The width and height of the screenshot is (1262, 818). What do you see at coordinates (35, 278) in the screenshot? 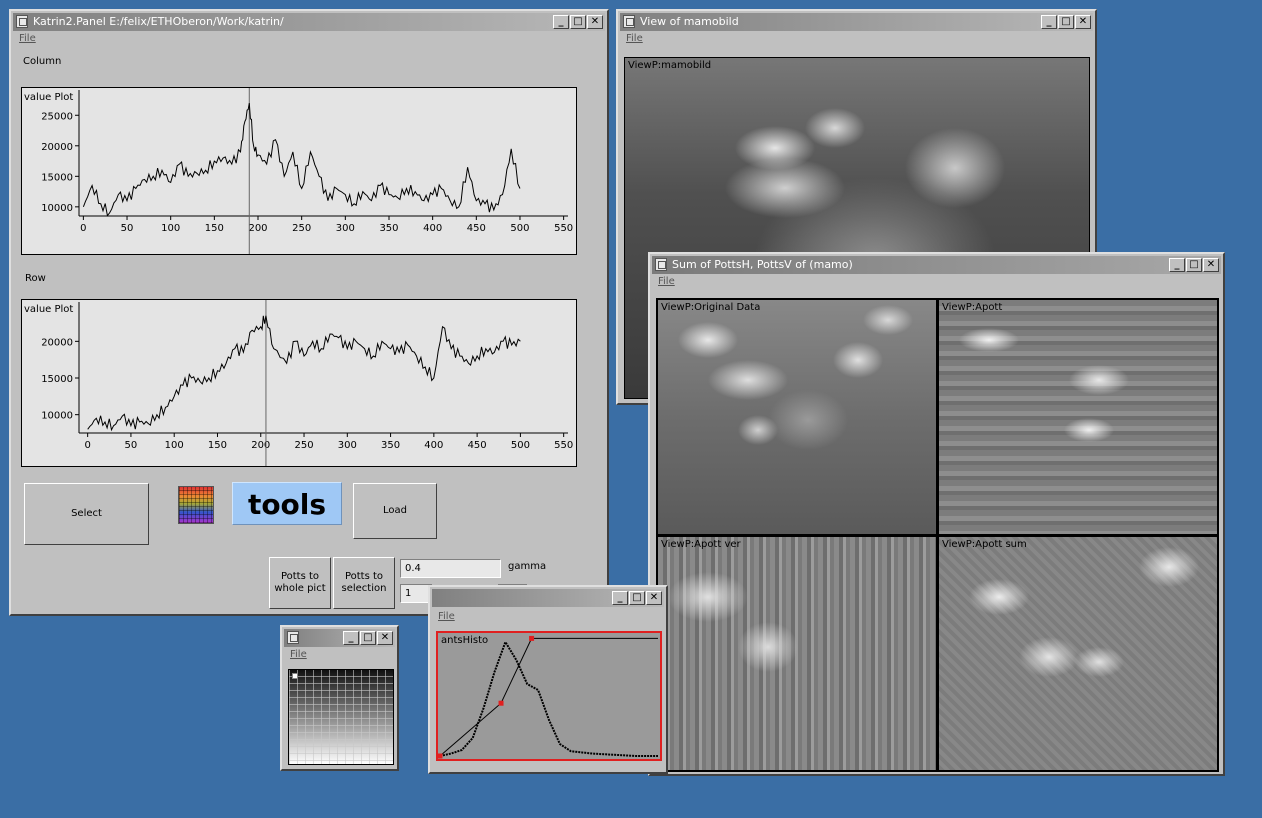
I see `row-label: Row` at bounding box center [35, 278].